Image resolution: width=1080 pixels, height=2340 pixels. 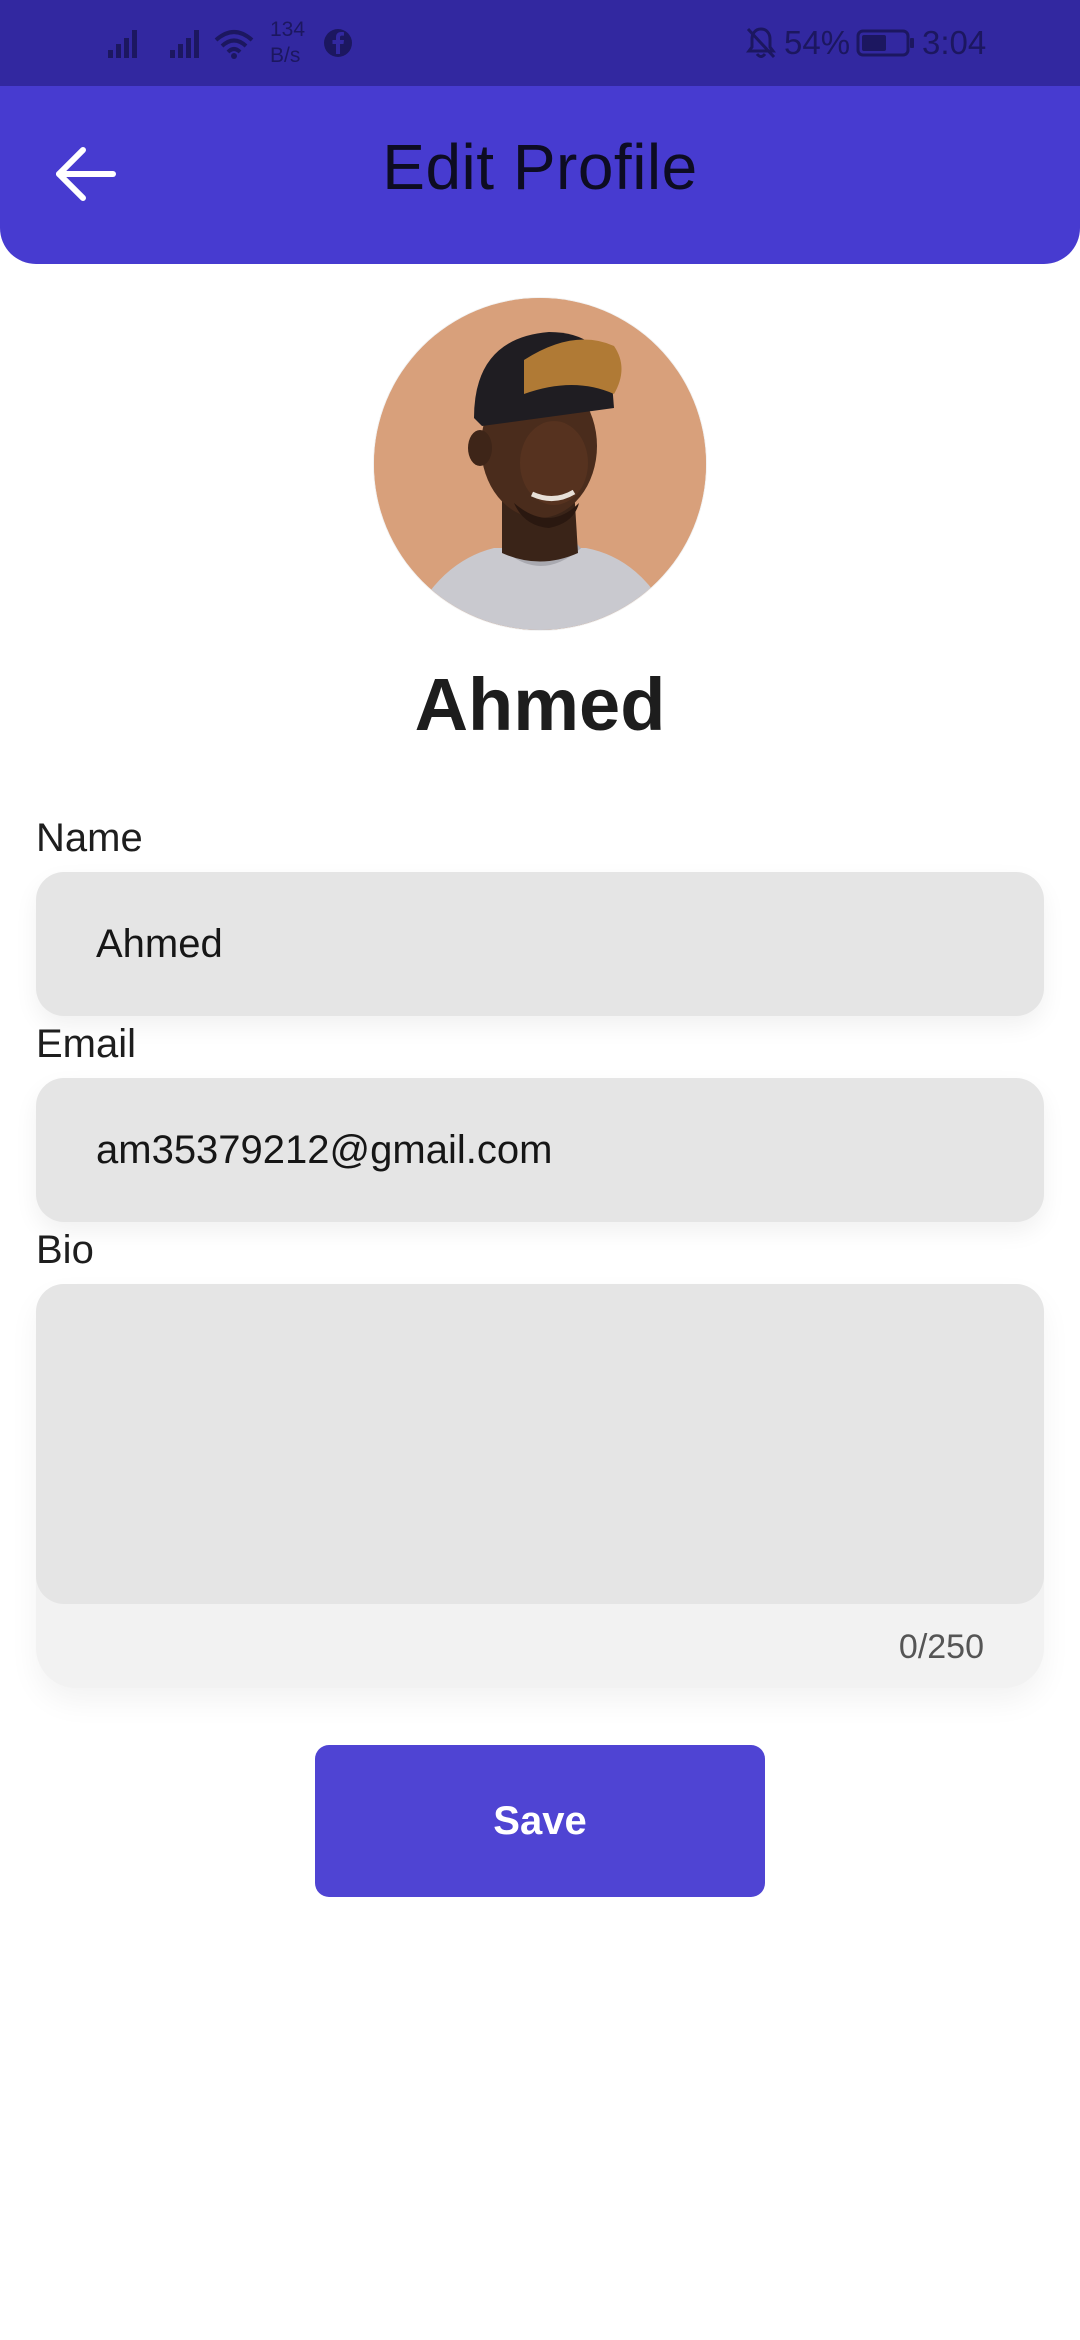 What do you see at coordinates (287, 43) in the screenshot?
I see `network-speed: 134 B/s` at bounding box center [287, 43].